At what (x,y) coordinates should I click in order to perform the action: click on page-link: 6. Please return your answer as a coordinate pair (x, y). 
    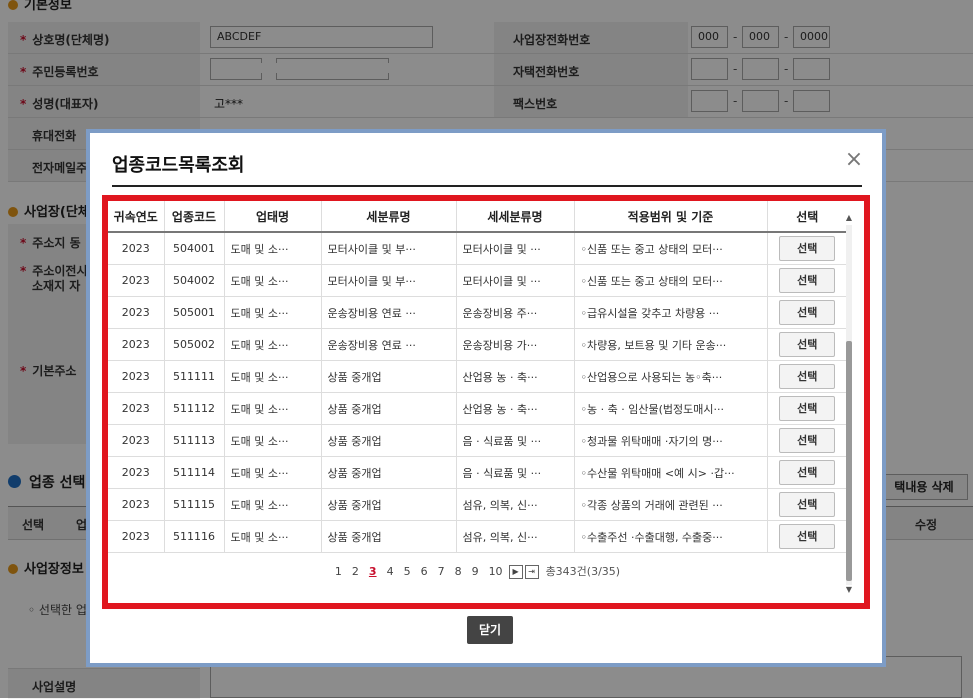
    Looking at the image, I should click on (424, 571).